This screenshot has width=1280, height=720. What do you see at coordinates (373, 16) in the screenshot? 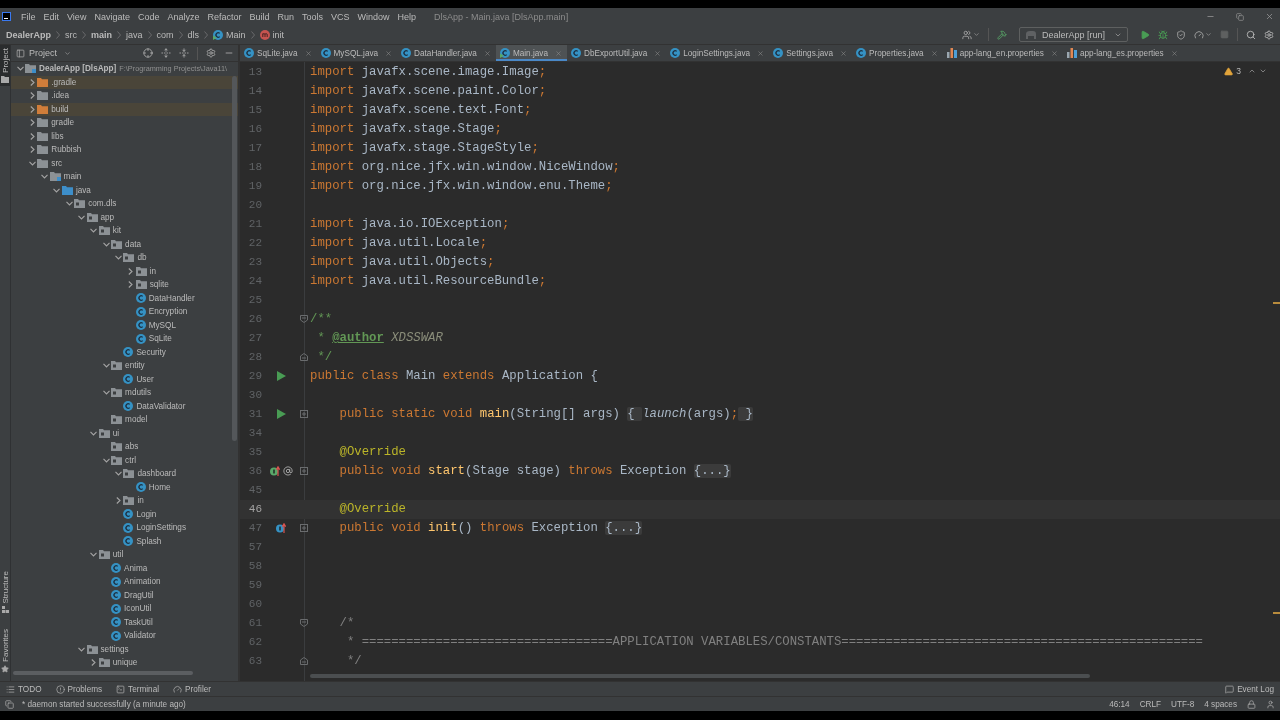
I see `menu-item: Window` at bounding box center [373, 16].